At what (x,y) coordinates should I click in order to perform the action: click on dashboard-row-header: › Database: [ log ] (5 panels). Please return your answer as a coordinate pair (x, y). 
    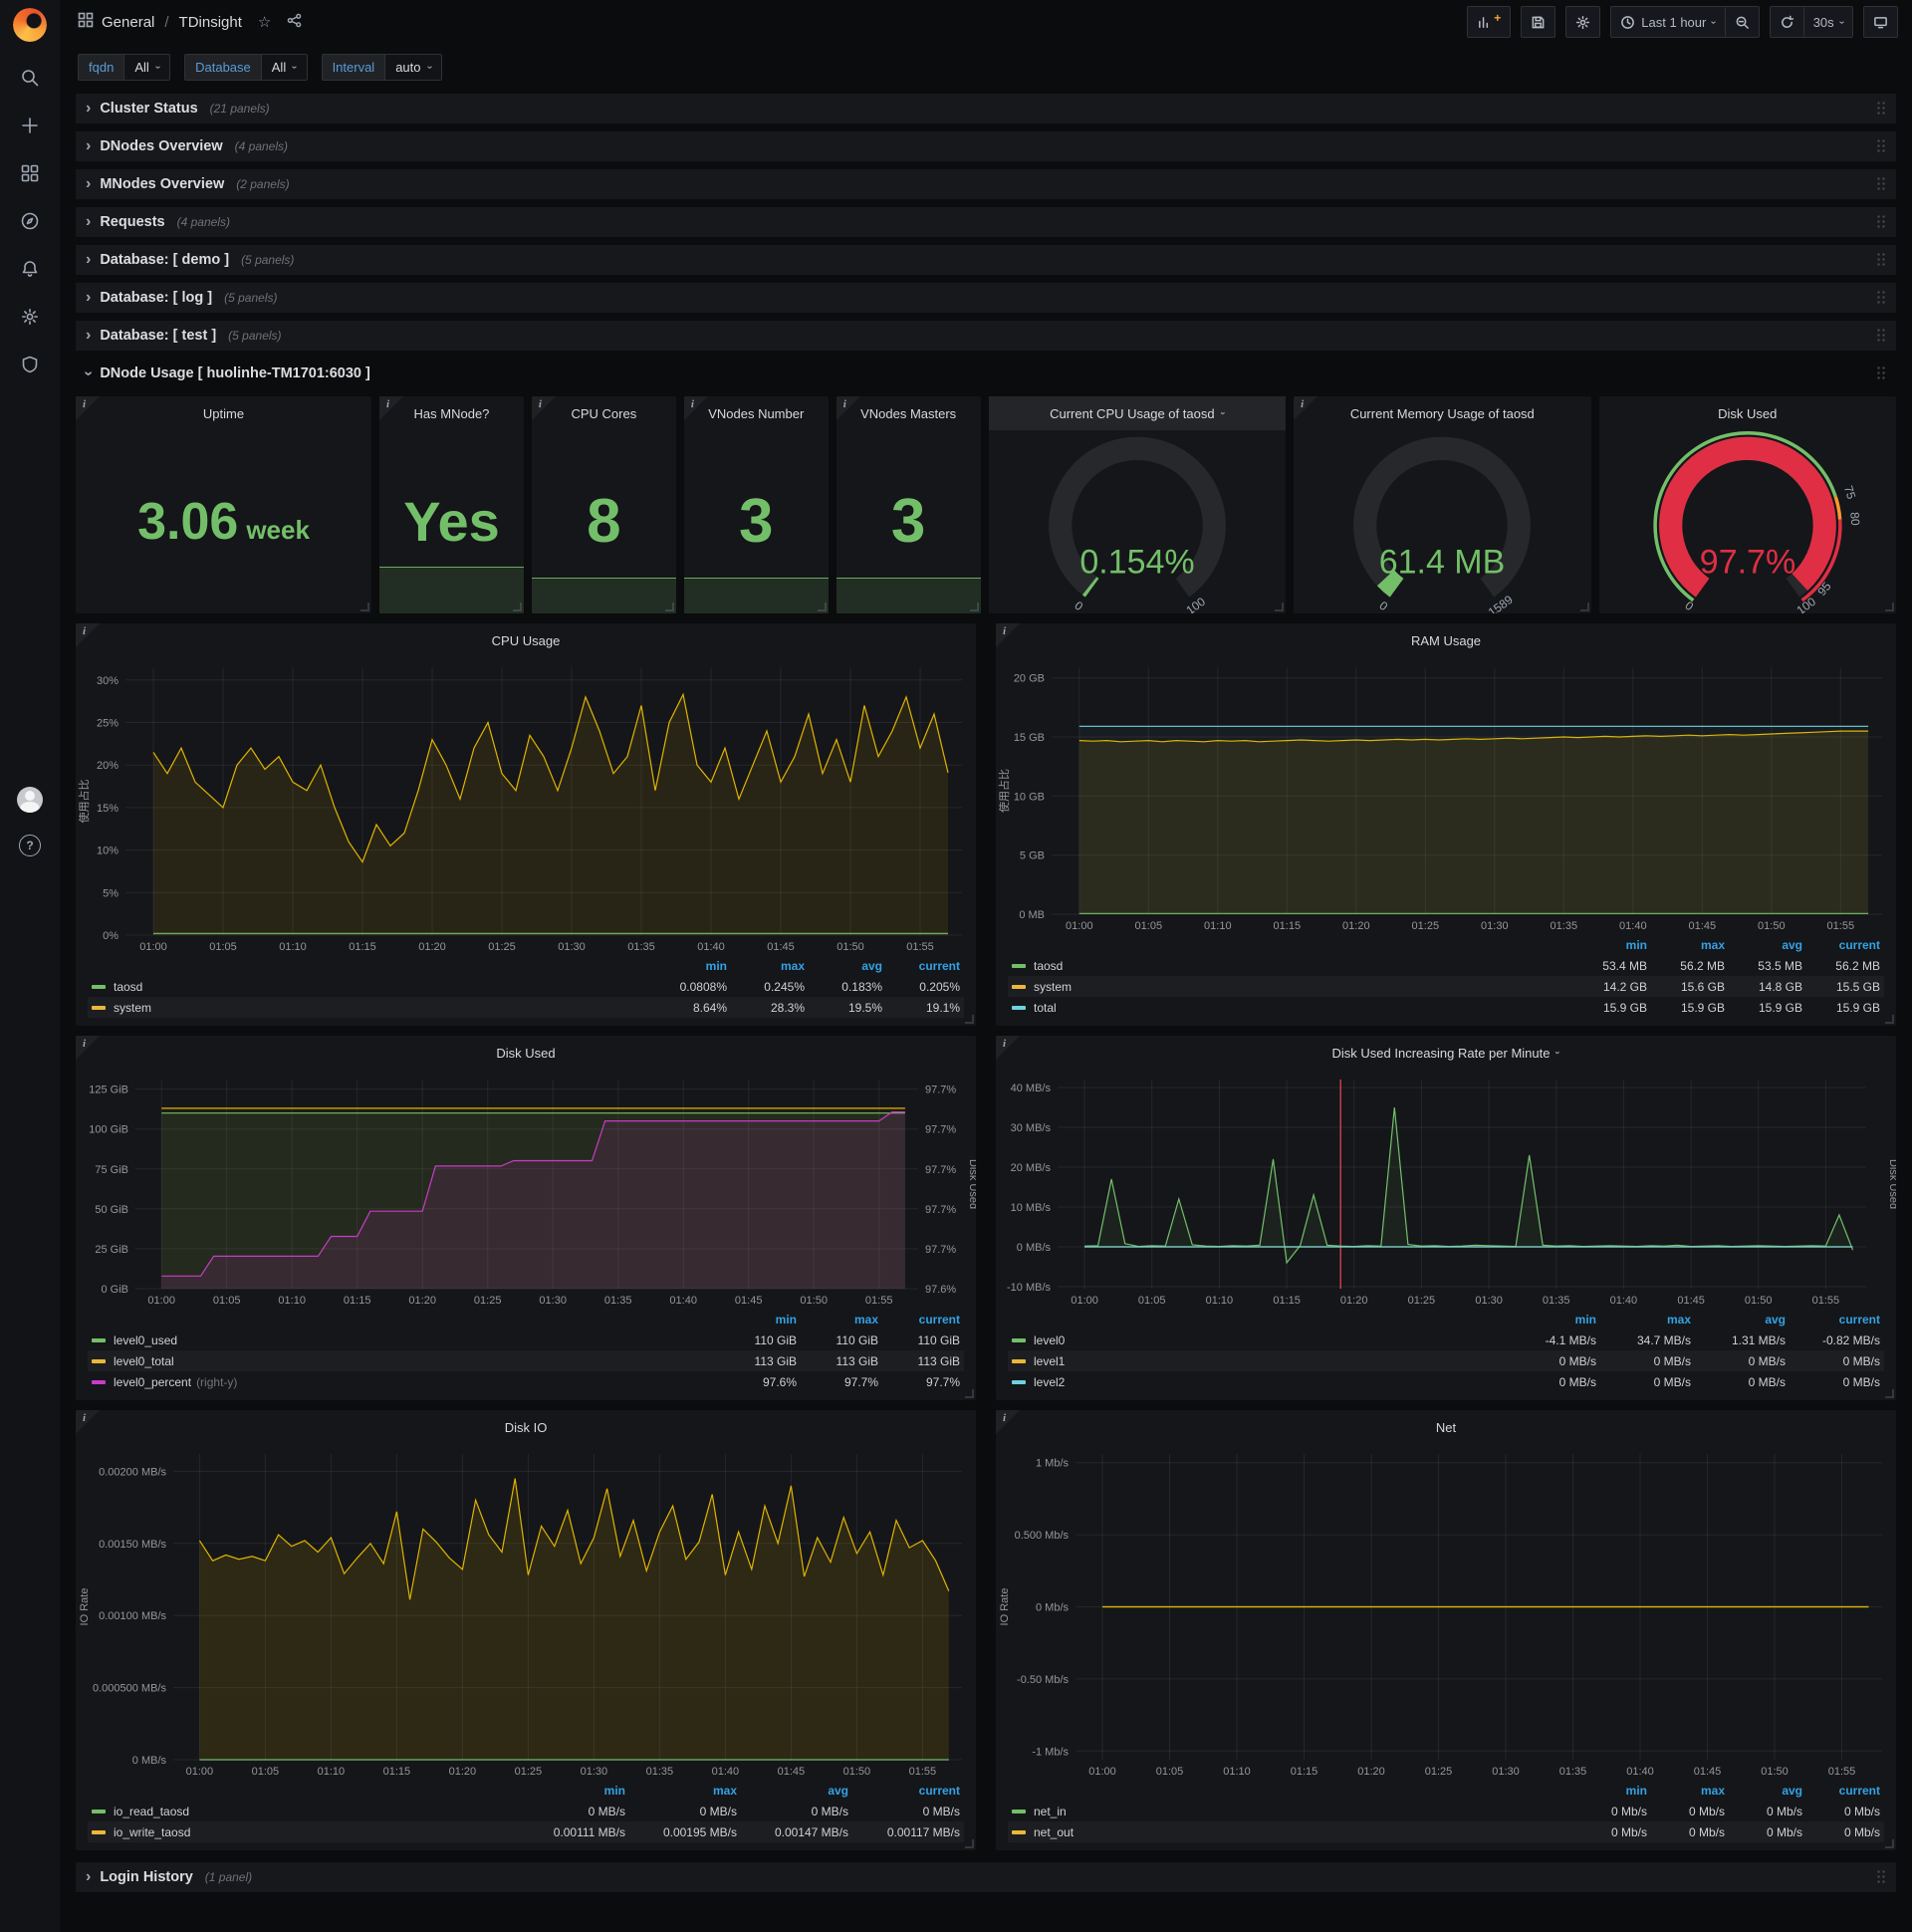
    Looking at the image, I should click on (986, 298).